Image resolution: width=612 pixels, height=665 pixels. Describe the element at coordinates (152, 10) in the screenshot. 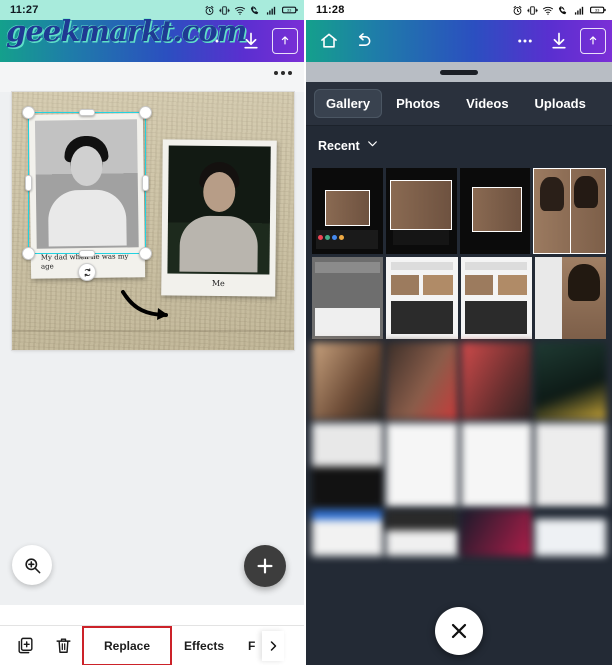

I see `status-bar-left: 11:27 33` at that location.